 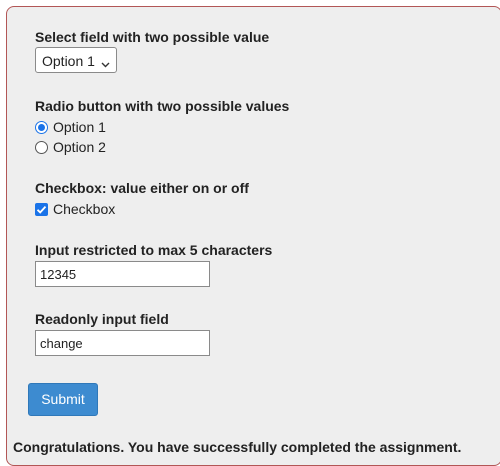 I want to click on max5-input: 12345, so click(x=122, y=274).